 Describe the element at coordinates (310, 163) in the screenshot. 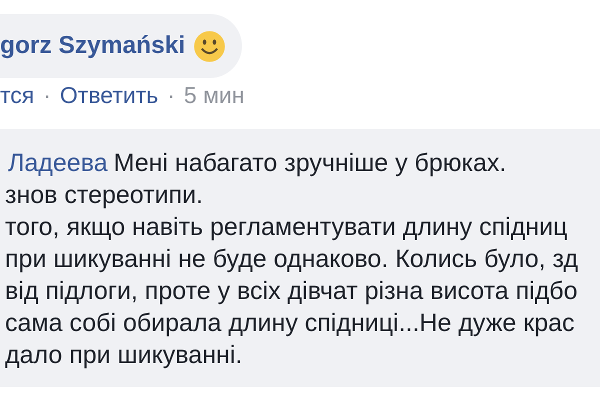

I see `comment-text: Мені набагато зручніше у брюках.` at that location.